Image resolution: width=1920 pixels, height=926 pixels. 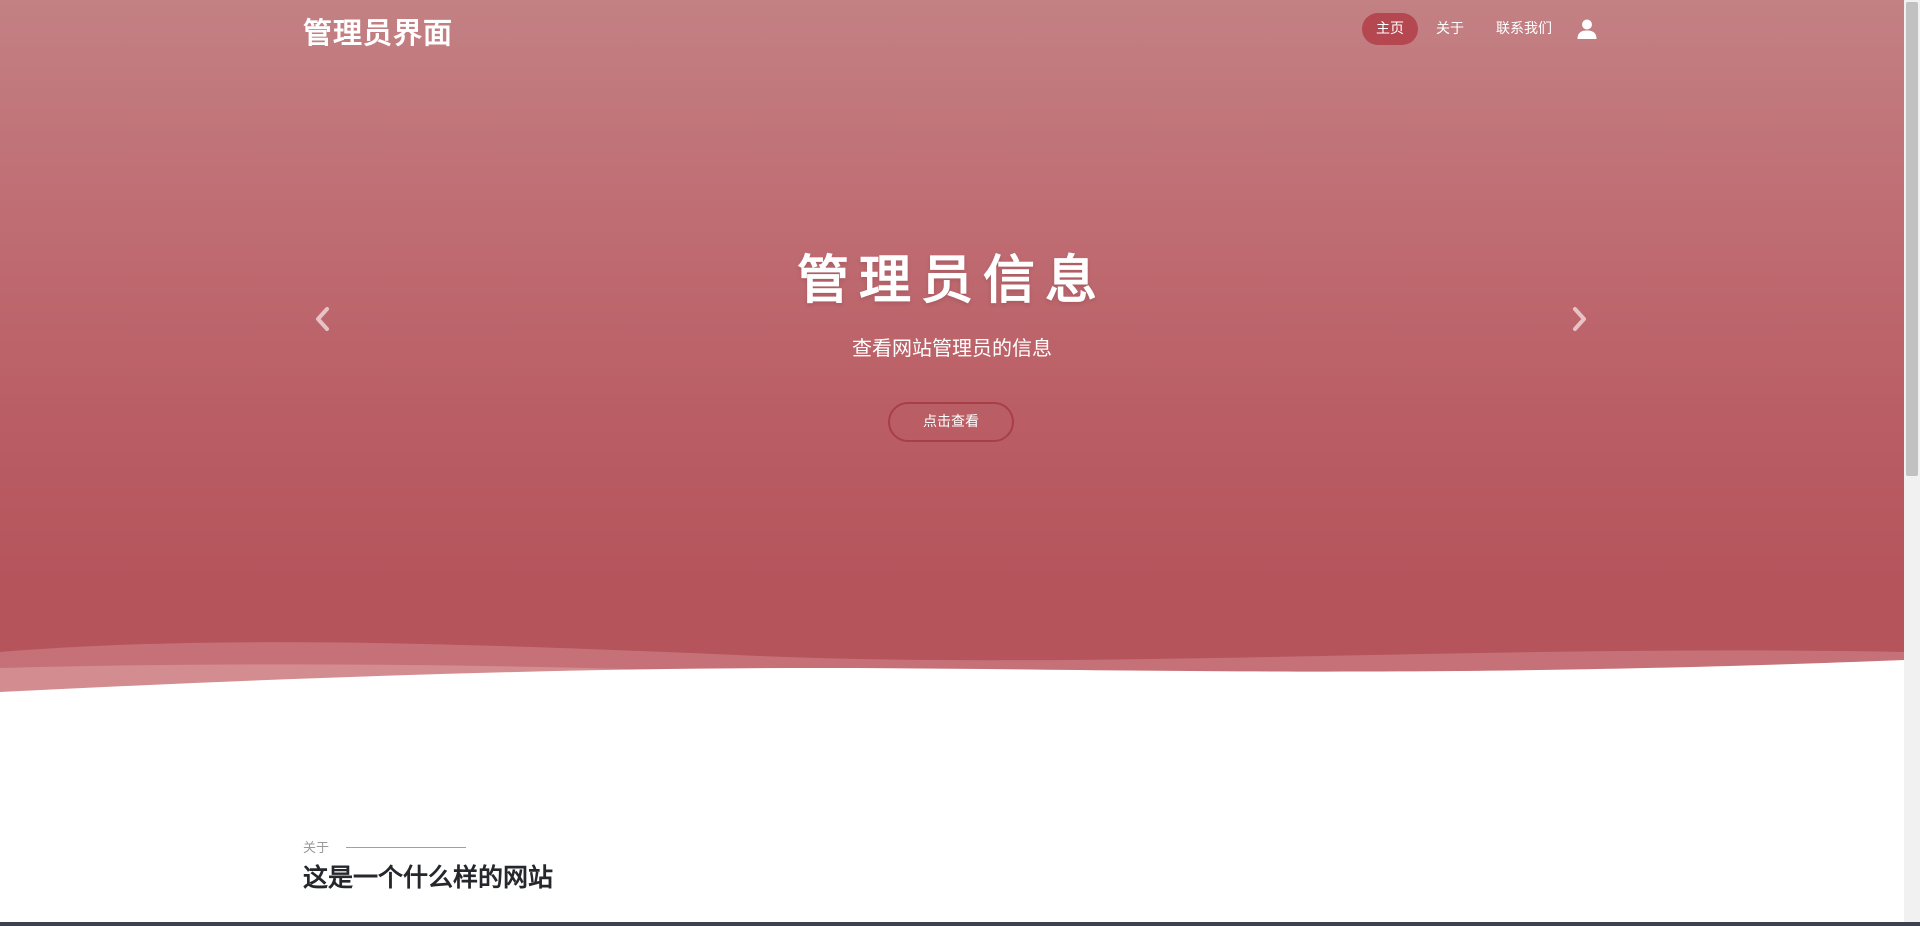 I want to click on hero-title: 管理员信息, so click(x=951, y=281).